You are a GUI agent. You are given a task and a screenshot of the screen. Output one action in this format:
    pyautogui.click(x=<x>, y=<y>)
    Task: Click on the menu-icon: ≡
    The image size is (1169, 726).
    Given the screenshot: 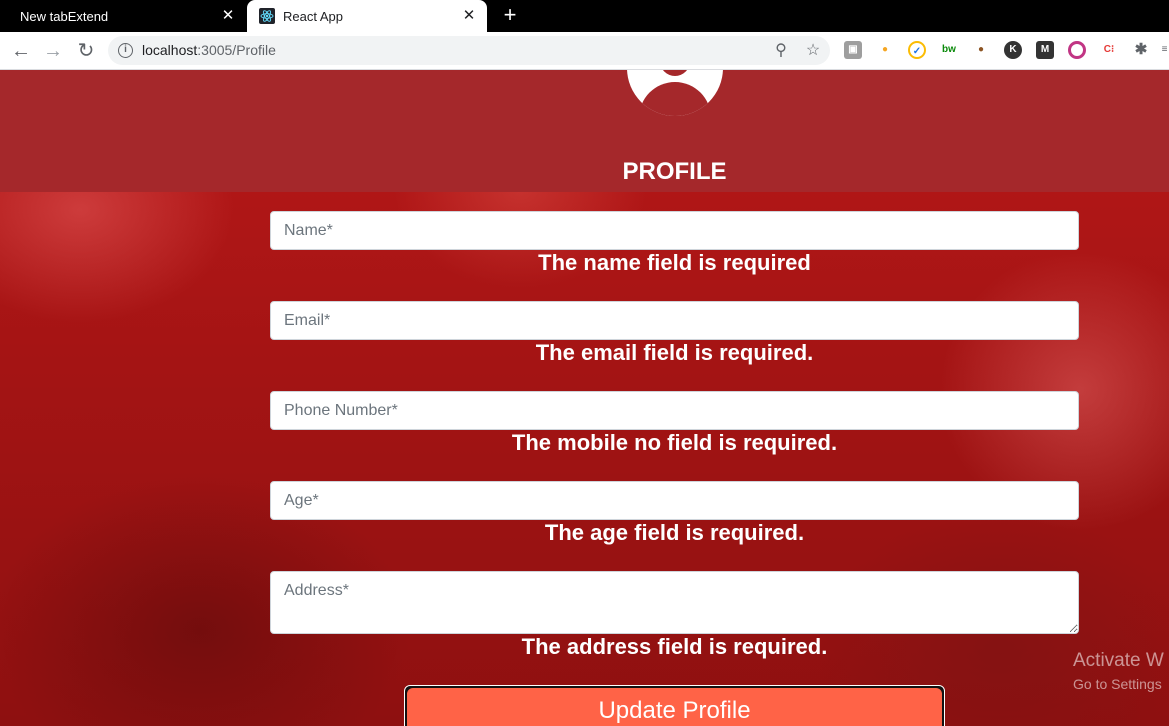 What is the action you would take?
    pyautogui.click(x=1164, y=50)
    